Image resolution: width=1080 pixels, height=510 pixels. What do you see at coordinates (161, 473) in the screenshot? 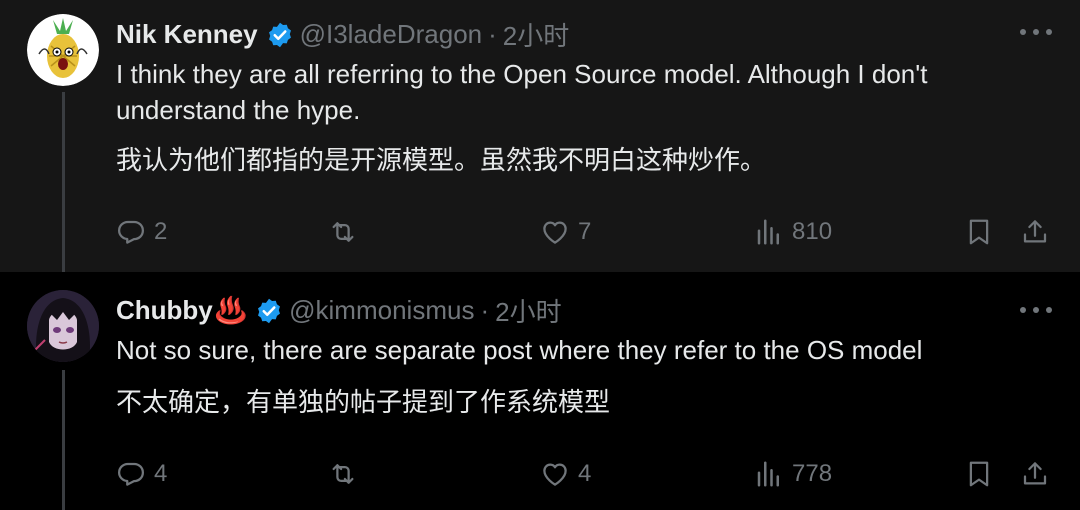
I see `reply-count: 4` at bounding box center [161, 473].